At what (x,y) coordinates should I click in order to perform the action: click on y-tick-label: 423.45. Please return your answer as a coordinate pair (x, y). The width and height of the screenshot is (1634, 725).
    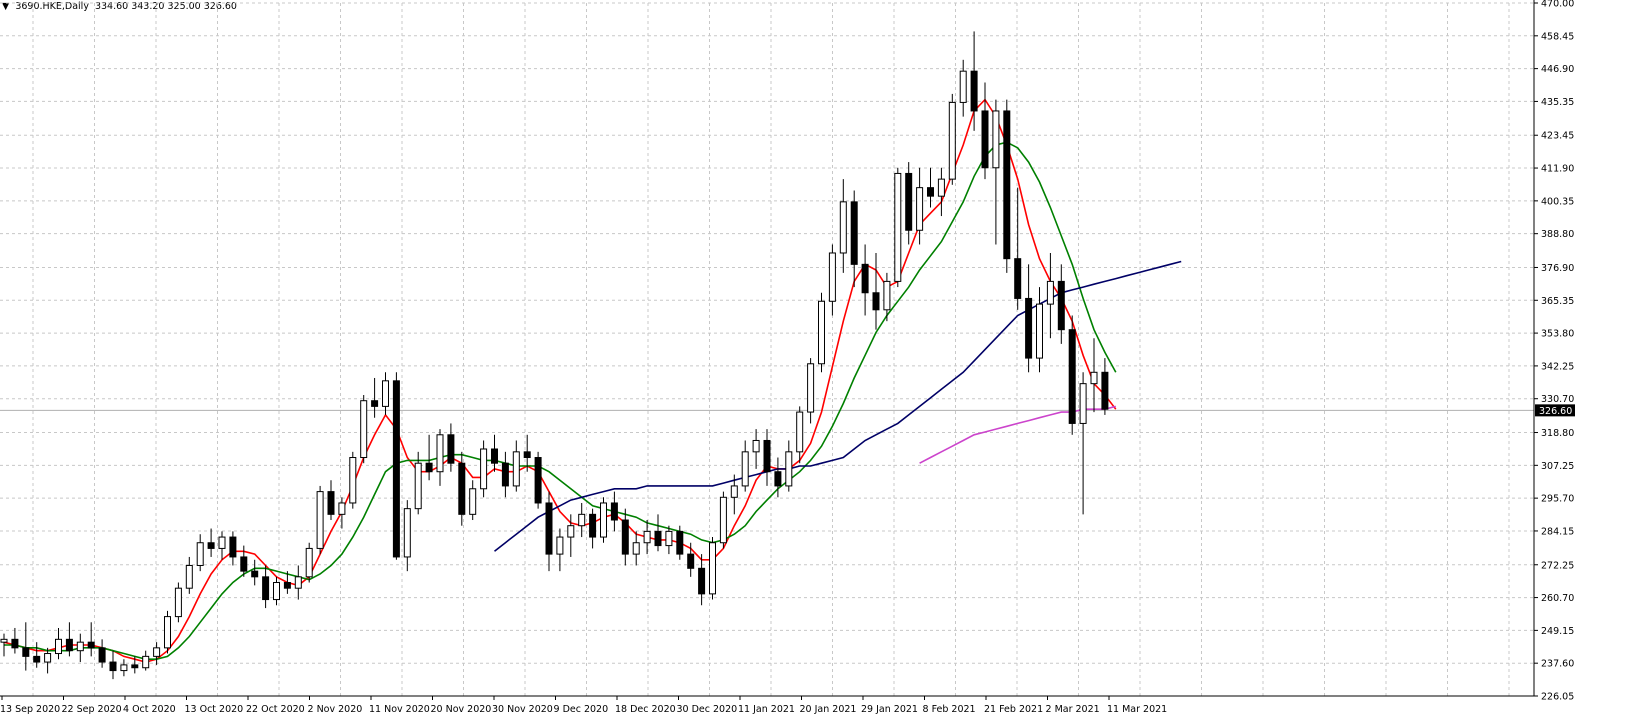
    Looking at the image, I should click on (1557, 136).